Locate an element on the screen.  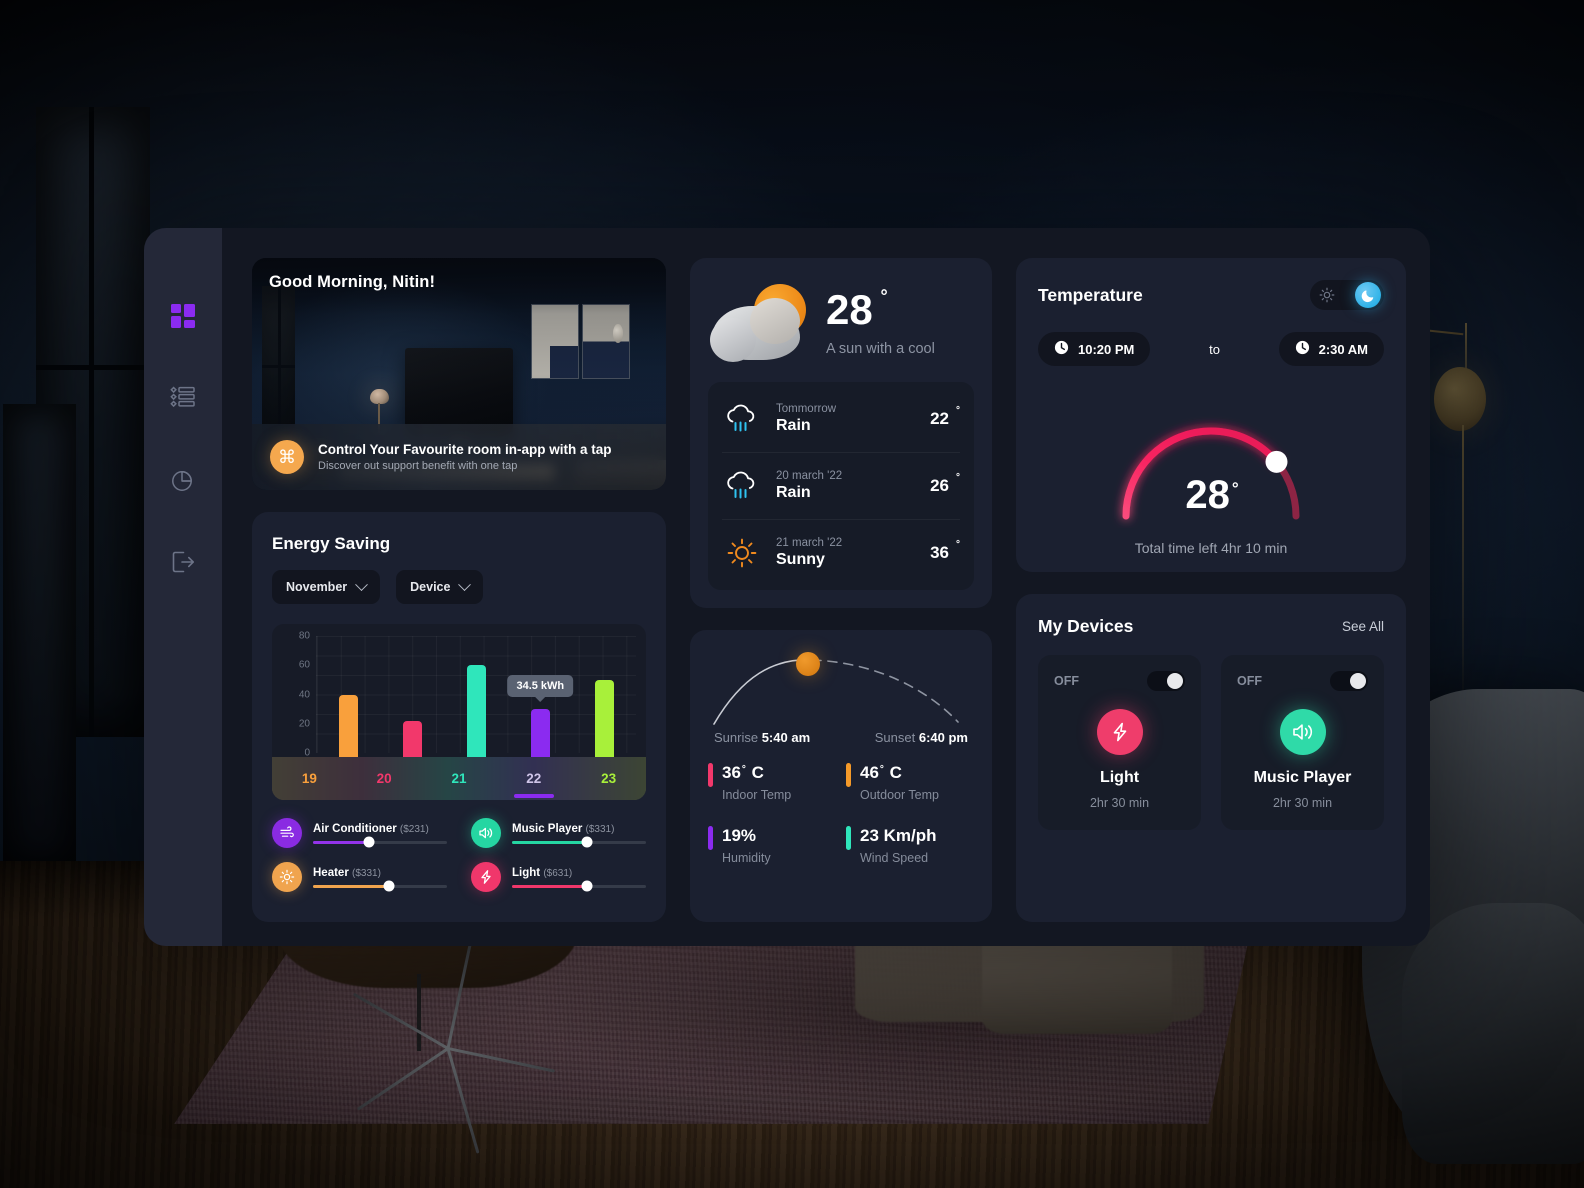
moon-icon is located at coordinates (1368, 295).